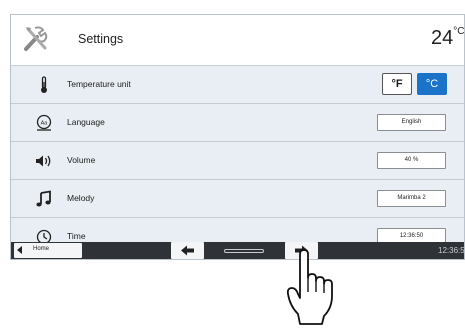 The image size is (465, 331). What do you see at coordinates (432, 84) in the screenshot?
I see `celsius-button: °C` at bounding box center [432, 84].